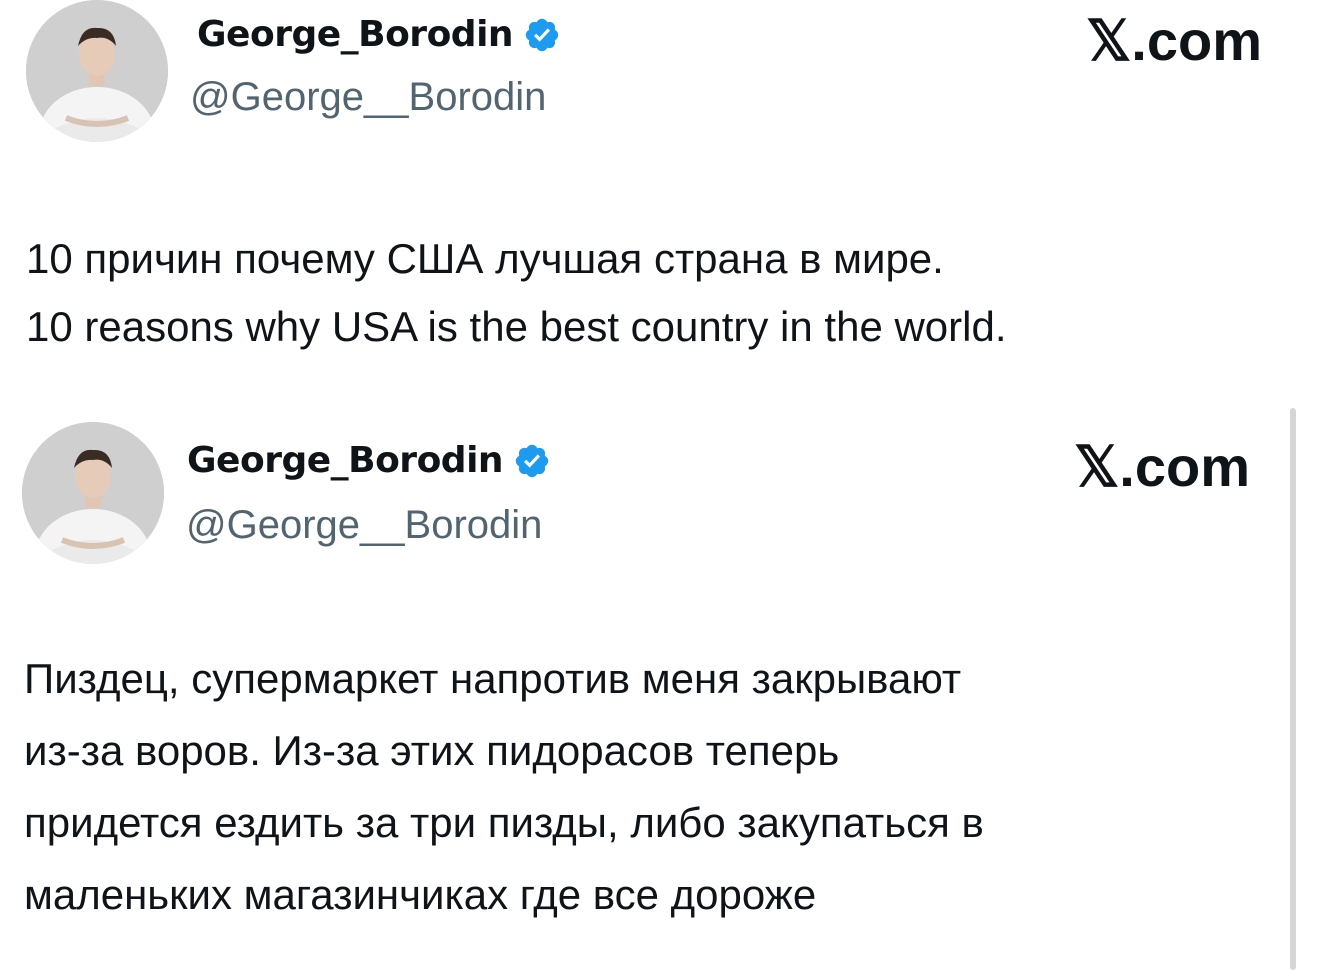 Image resolution: width=1320 pixels, height=970 pixels. What do you see at coordinates (432, 750) in the screenshot?
I see `post-text-line: из-за воров. Из-за этих пидорасов теперь` at bounding box center [432, 750].